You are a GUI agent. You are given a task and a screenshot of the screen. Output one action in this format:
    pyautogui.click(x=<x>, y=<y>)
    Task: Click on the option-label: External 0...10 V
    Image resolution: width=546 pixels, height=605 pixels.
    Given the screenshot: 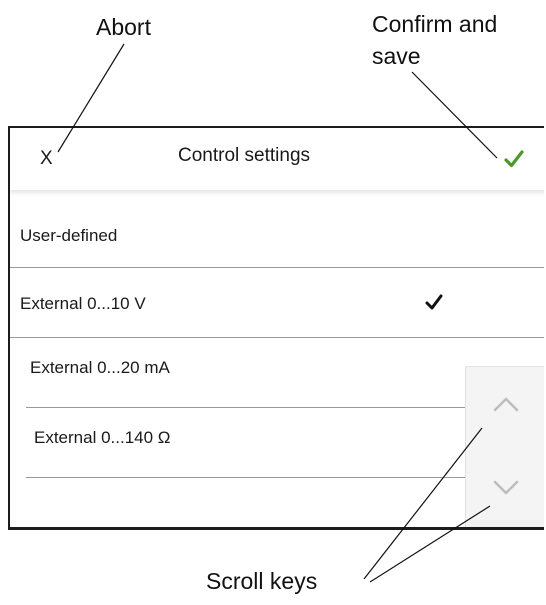 What is the action you would take?
    pyautogui.click(x=83, y=303)
    